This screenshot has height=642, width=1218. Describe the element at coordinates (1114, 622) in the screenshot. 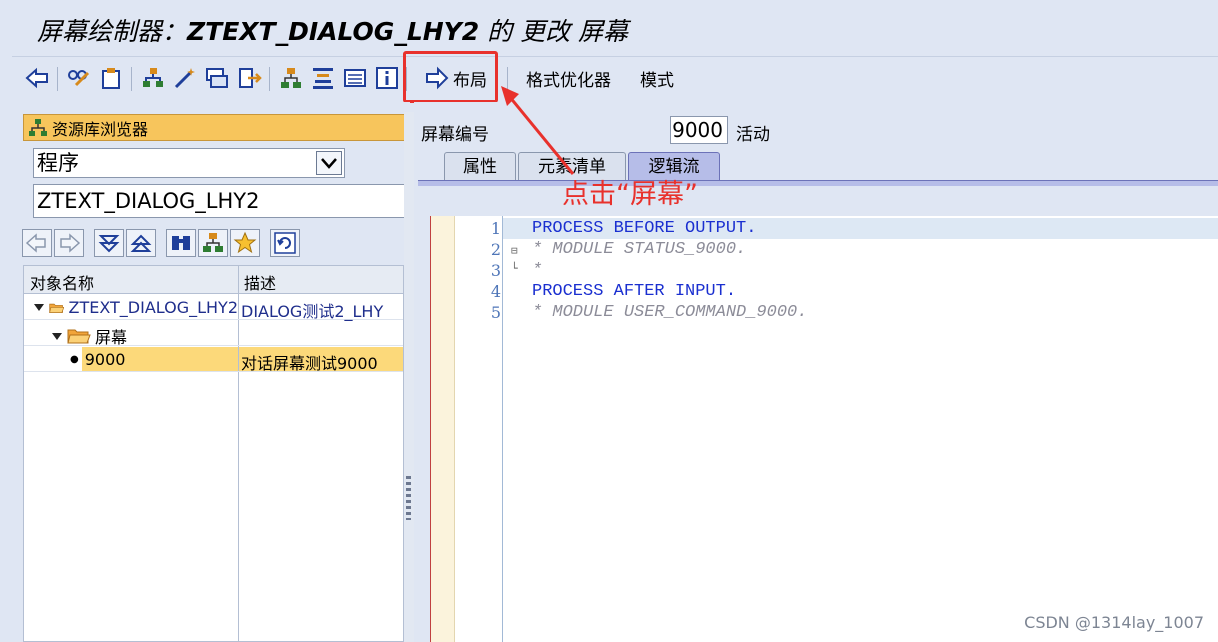

I see `credit-text: CSDN @1314lay_1007` at that location.